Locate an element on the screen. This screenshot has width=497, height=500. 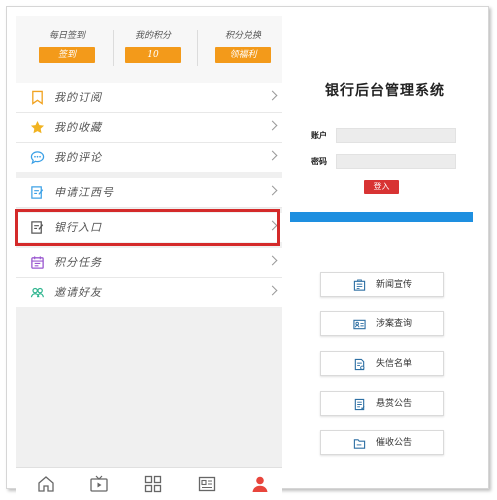
my-points-label: 我的积分 is located at coordinates (152, 36).